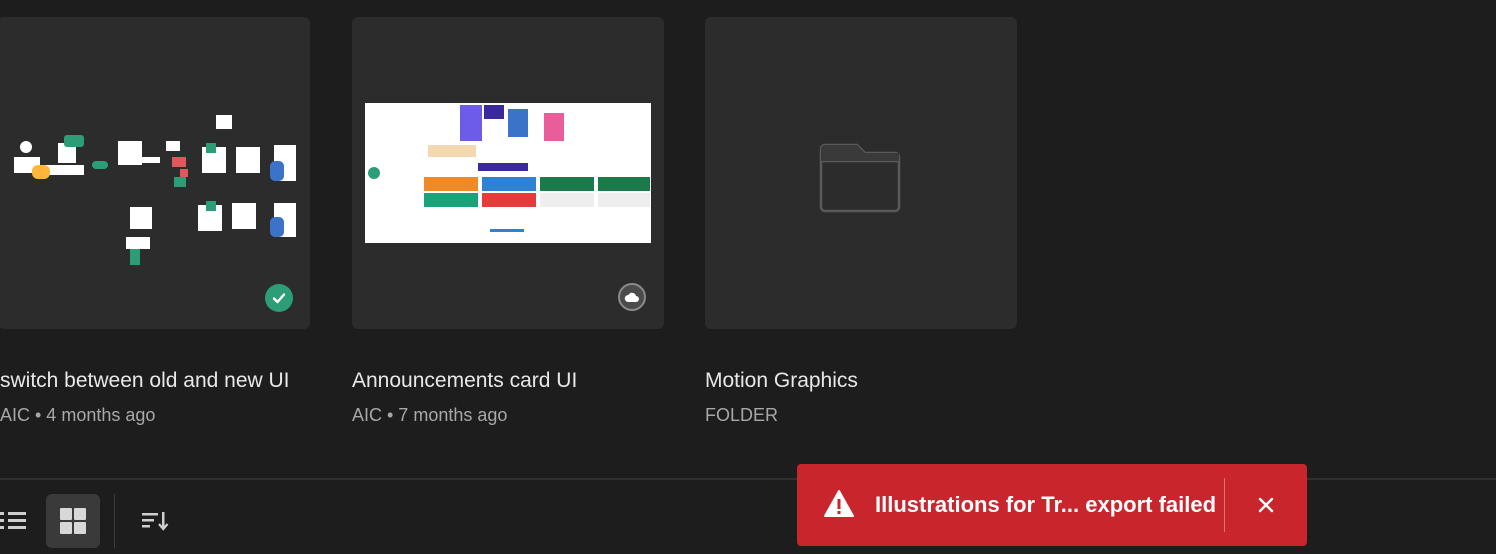  I want to click on list-view-button, so click(20, 521).